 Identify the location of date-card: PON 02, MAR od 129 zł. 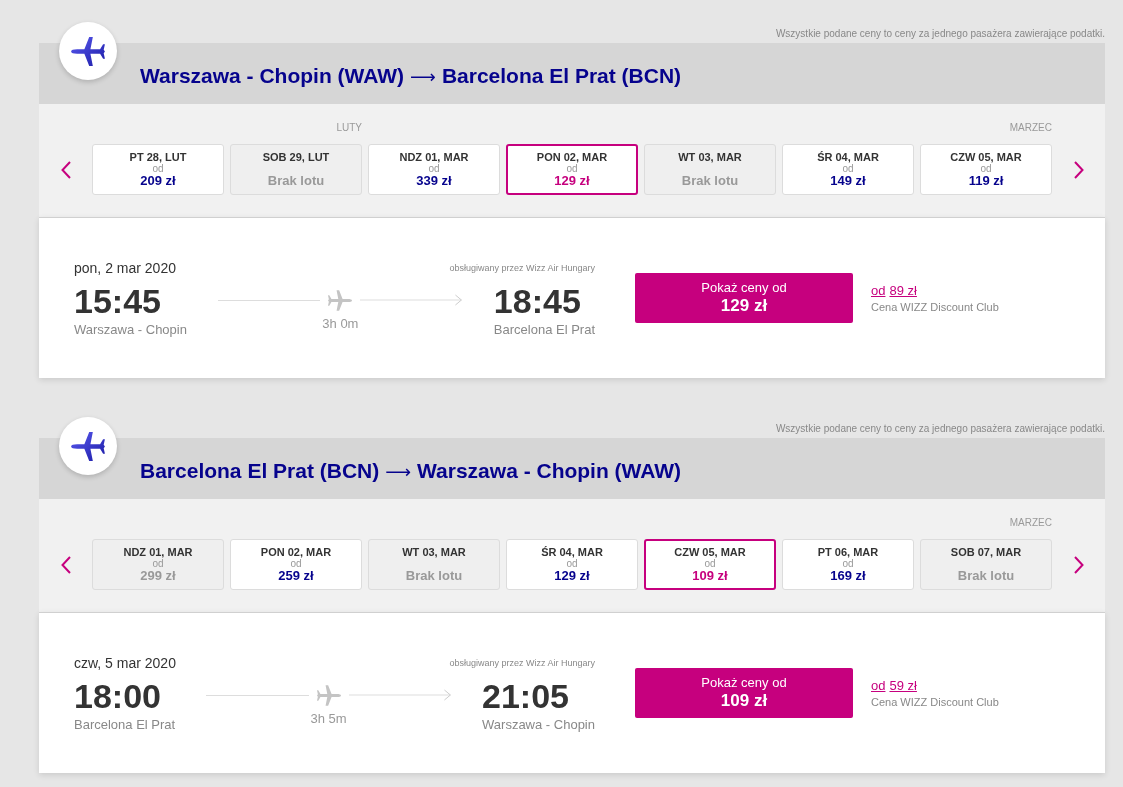
(572, 169).